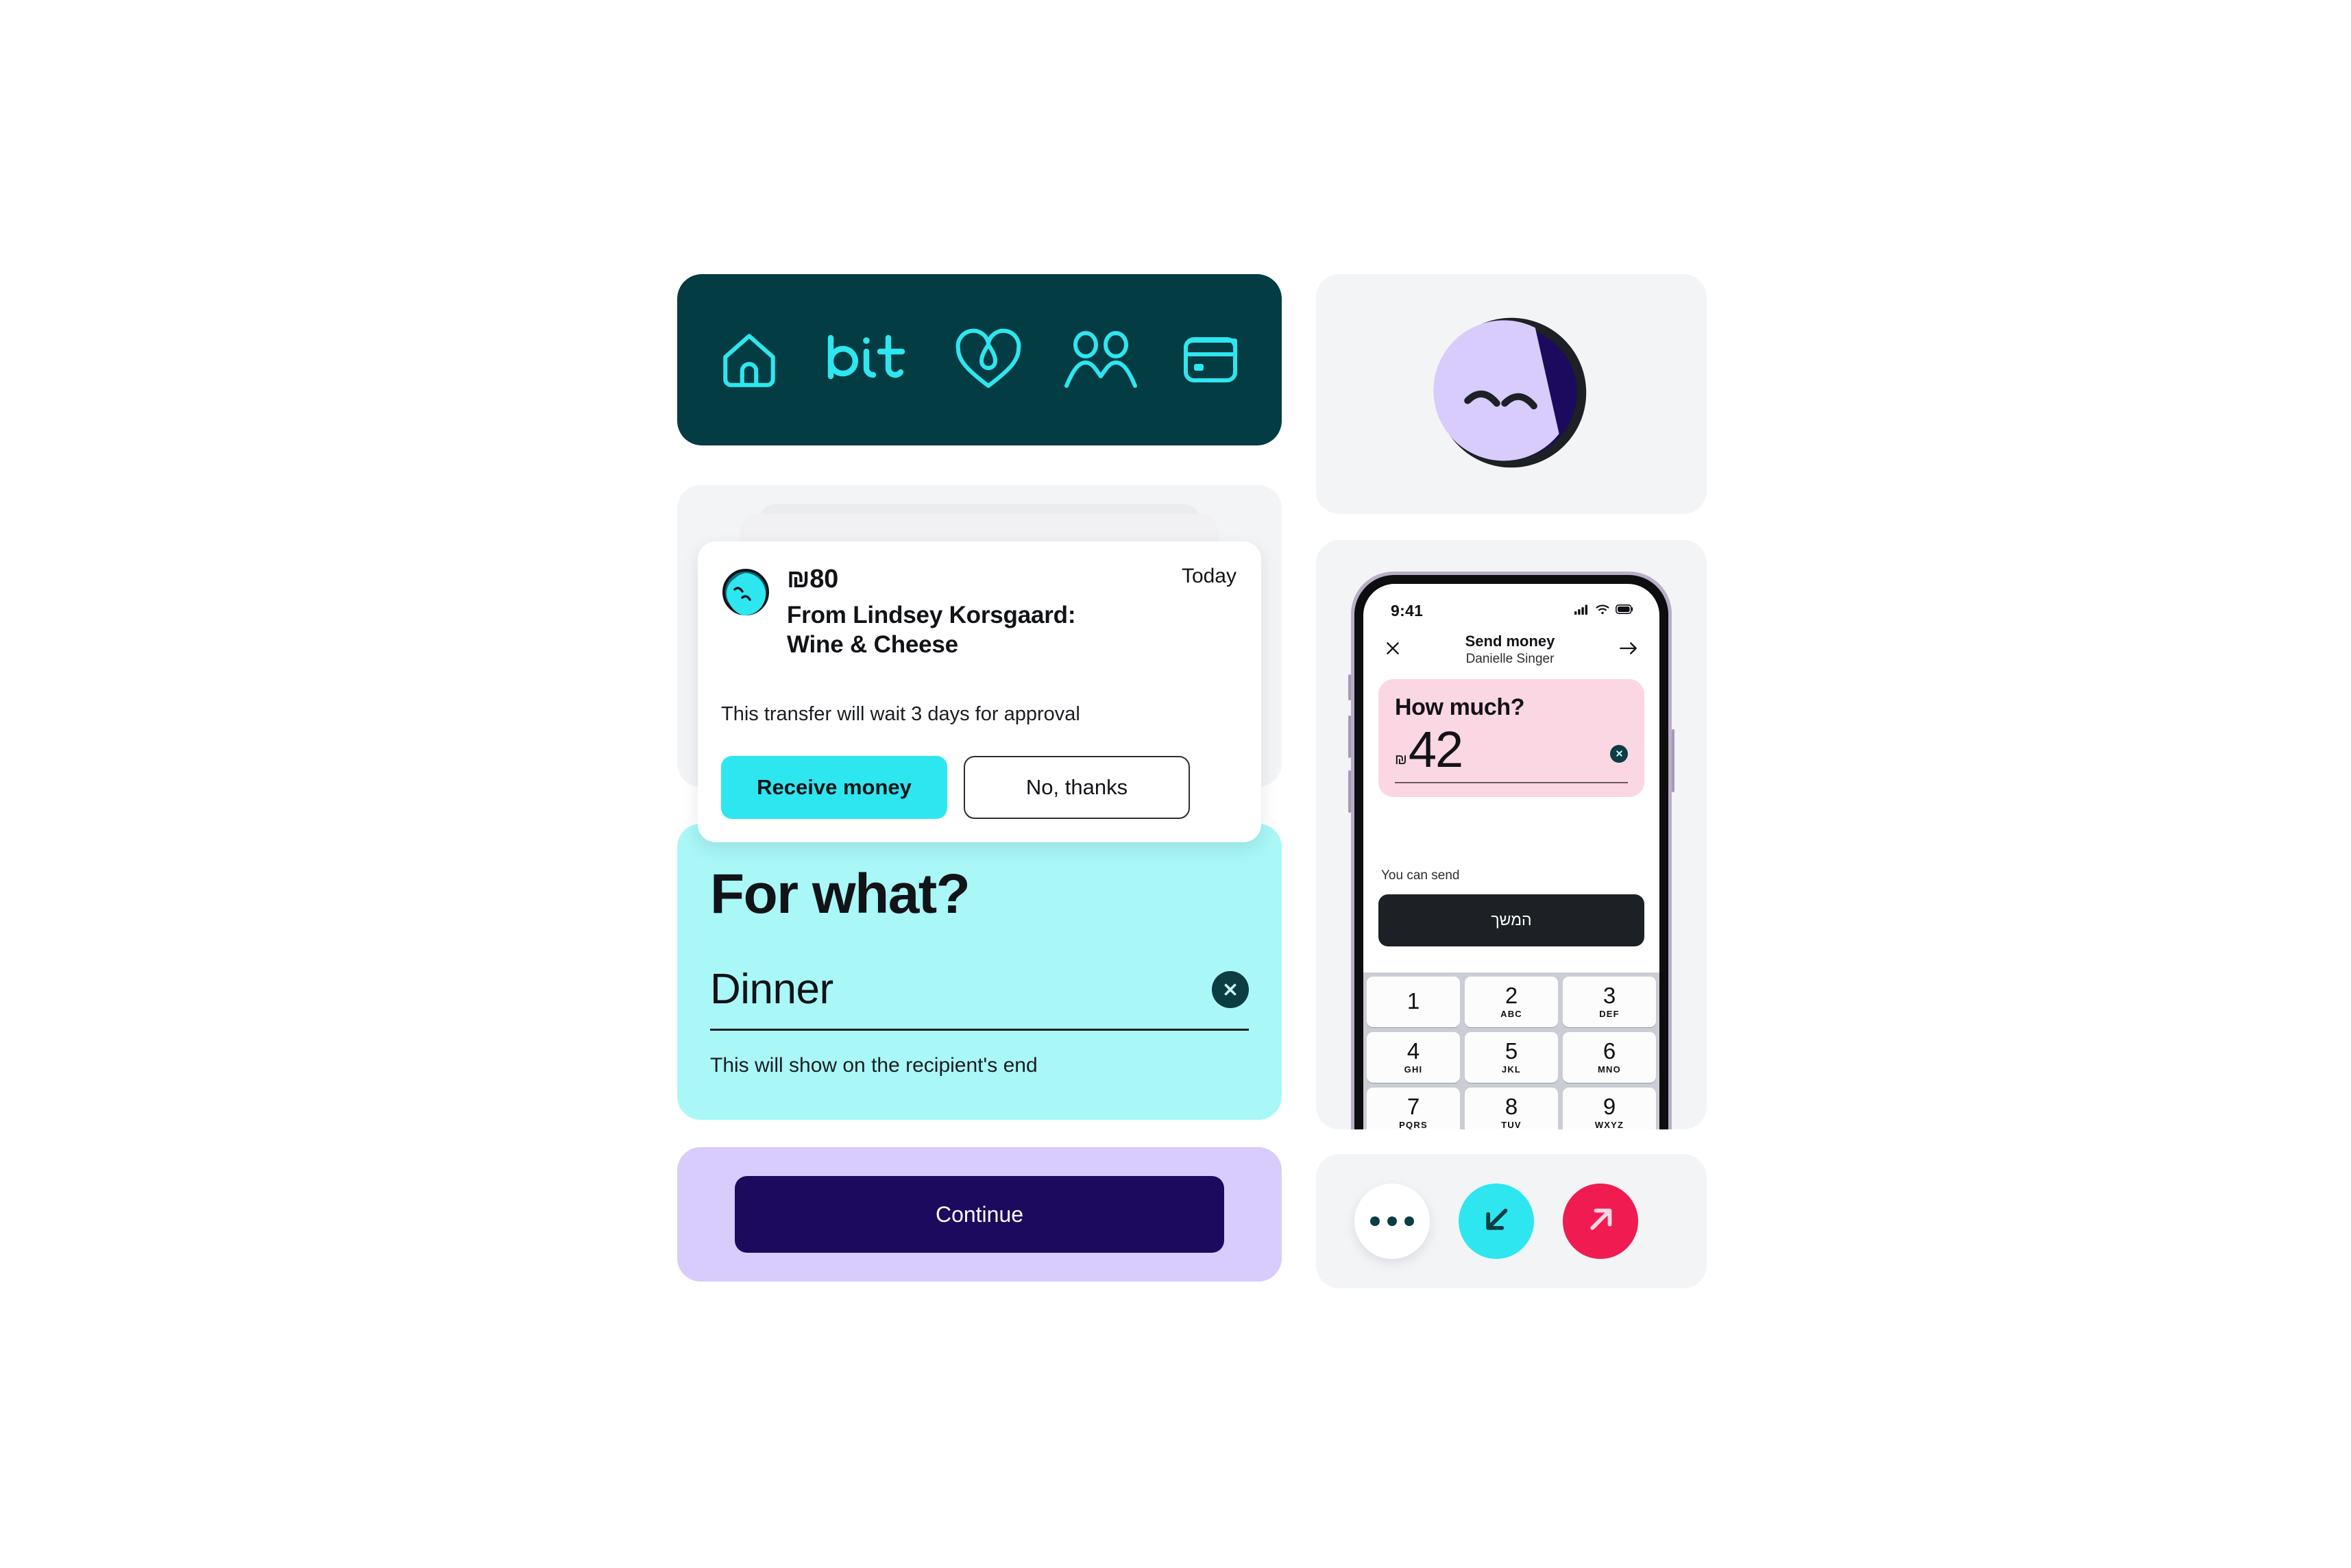  I want to click on phone-power-button, so click(1673, 760).